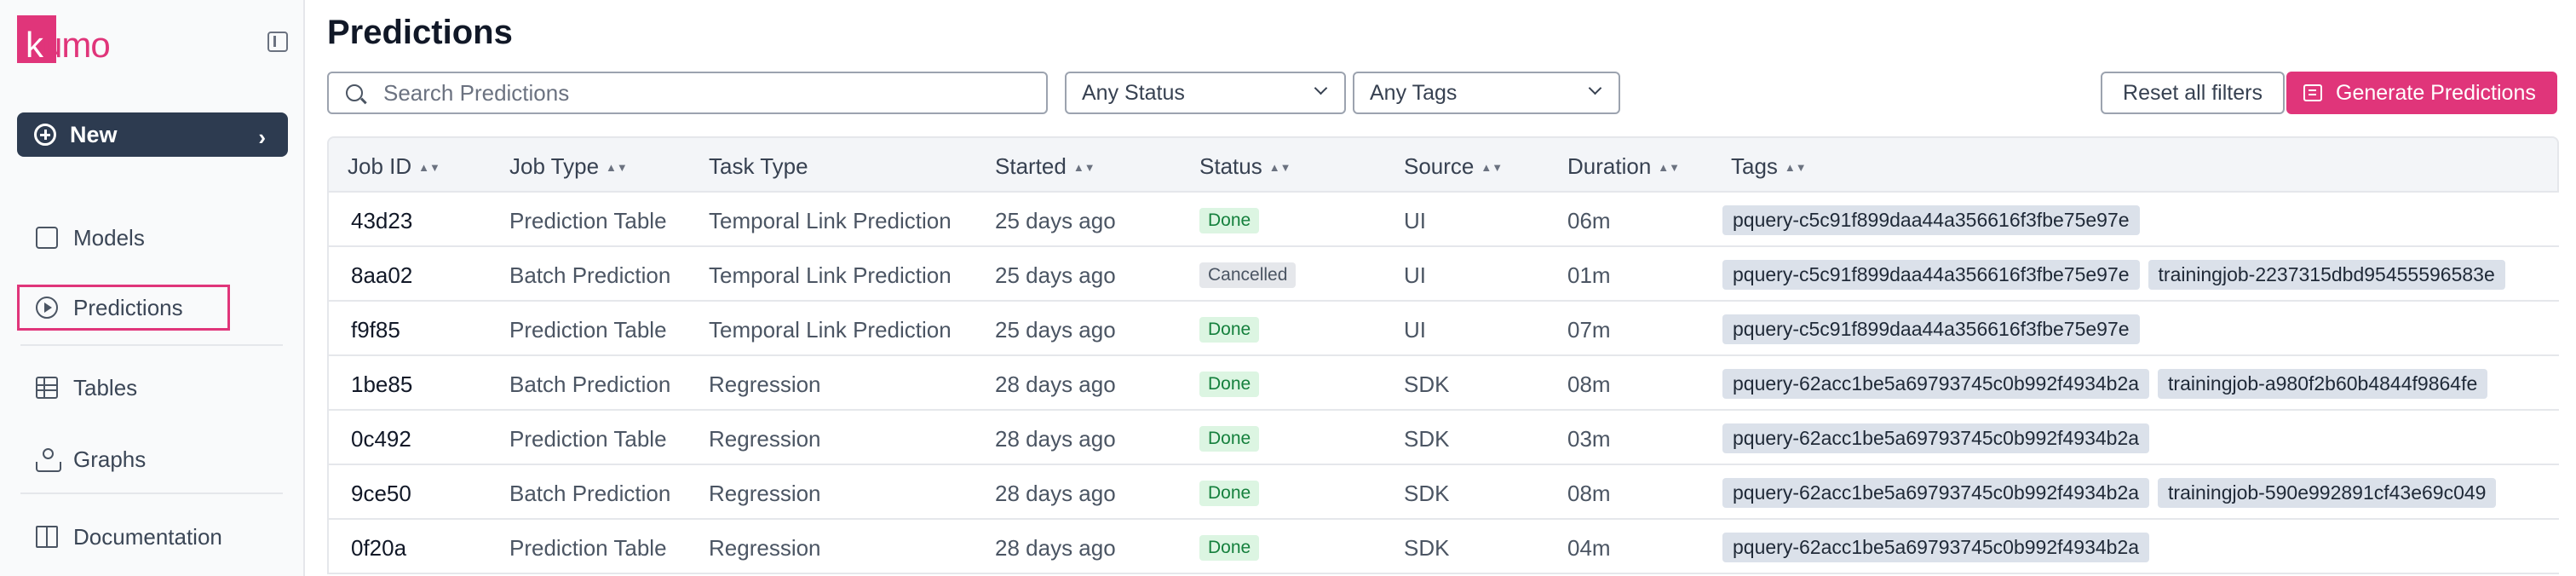 Image resolution: width=2576 pixels, height=576 pixels. Describe the element at coordinates (379, 548) in the screenshot. I see `cell-job-id: 0f20a` at that location.